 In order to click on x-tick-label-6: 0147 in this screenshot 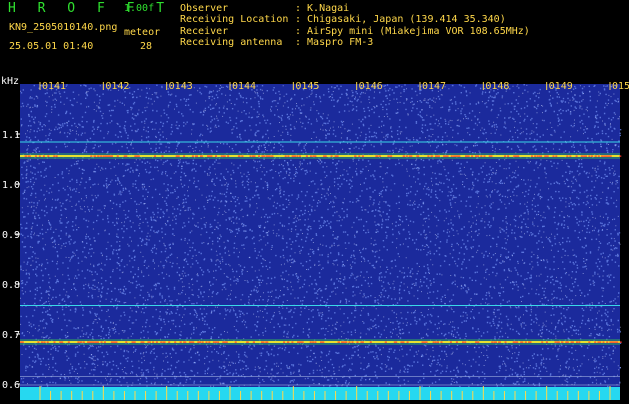, I will do `click(434, 86)`.